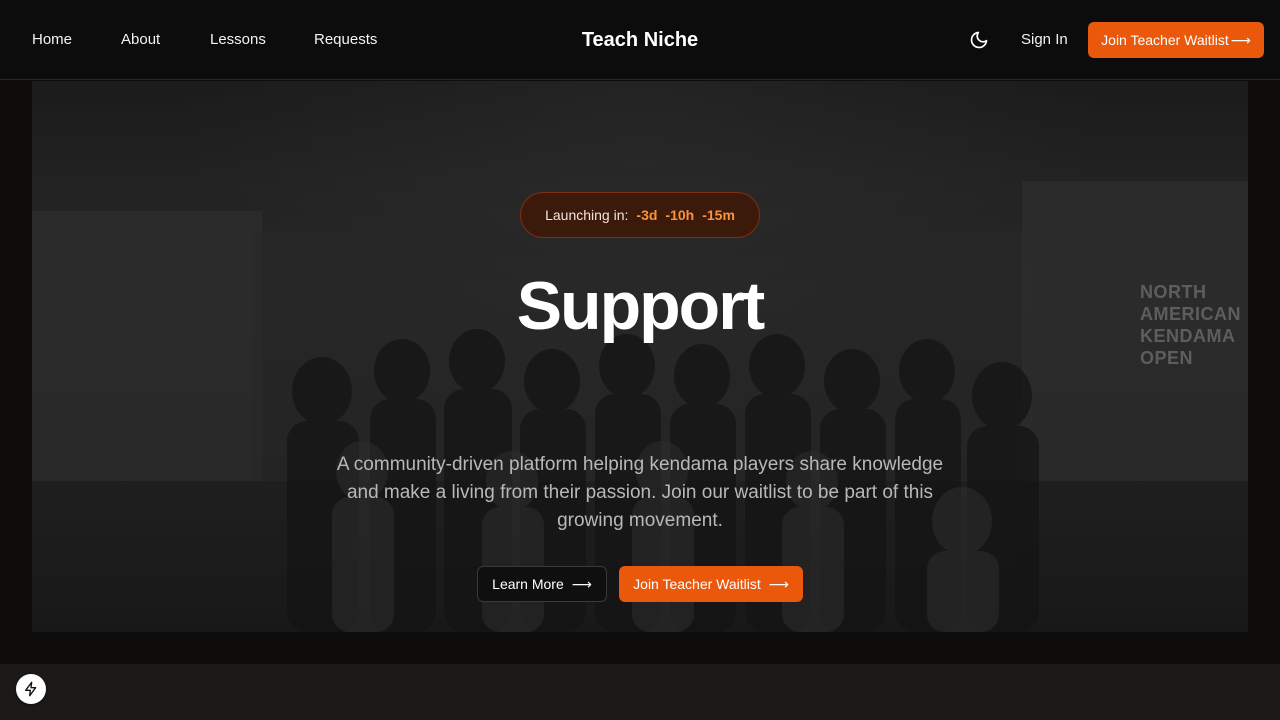 This screenshot has width=1280, height=720. I want to click on dev-tools-button, so click(31, 689).